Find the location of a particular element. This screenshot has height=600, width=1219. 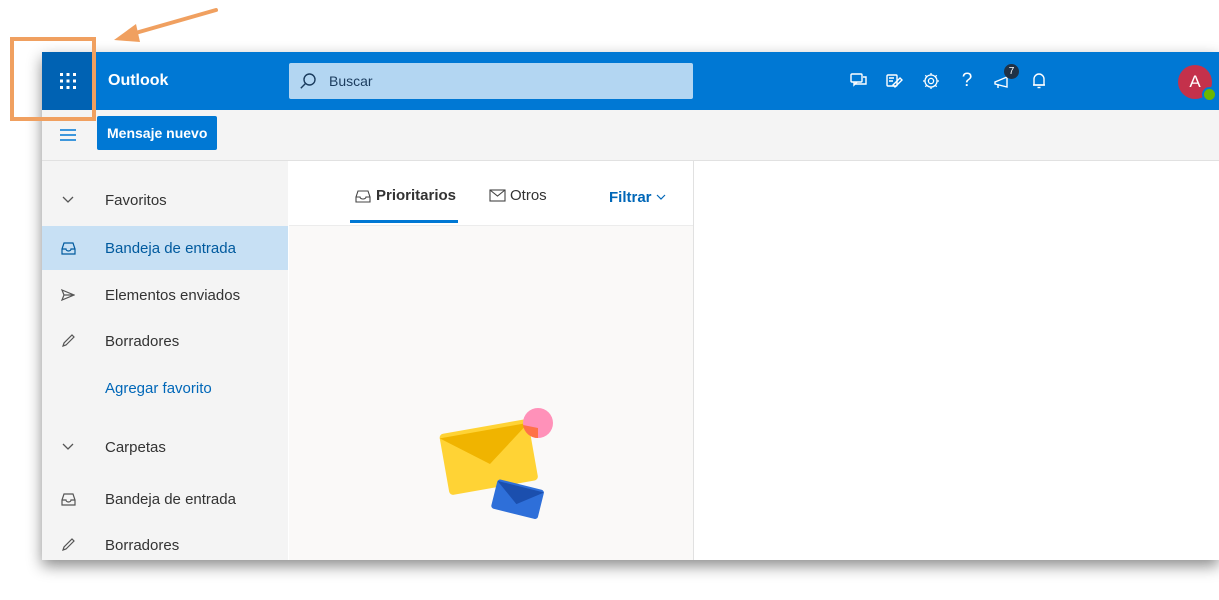

question-icon: ? is located at coordinates (967, 80).